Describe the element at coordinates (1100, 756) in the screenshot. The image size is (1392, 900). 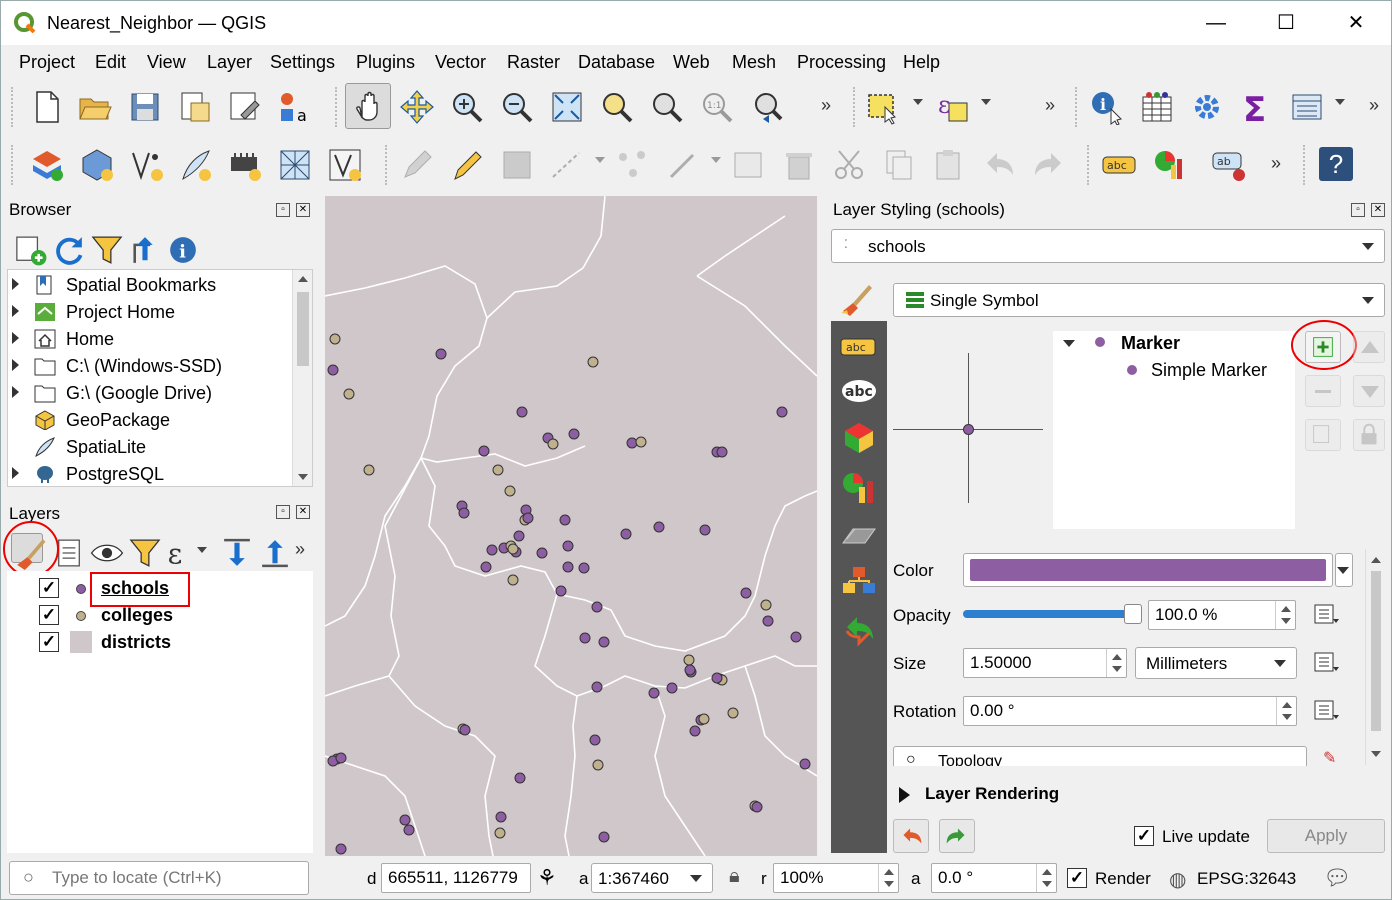
I see `symbol-search-input: ○ Topology` at that location.